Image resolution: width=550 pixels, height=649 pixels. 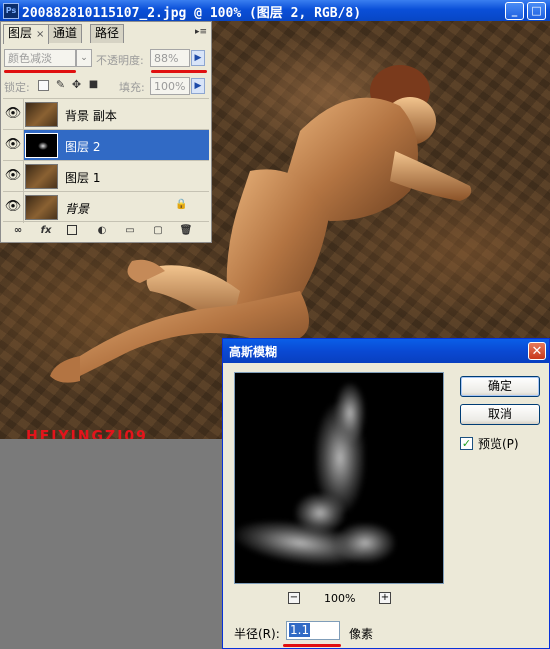 I want to click on close-icon: ✕, so click(x=537, y=351).